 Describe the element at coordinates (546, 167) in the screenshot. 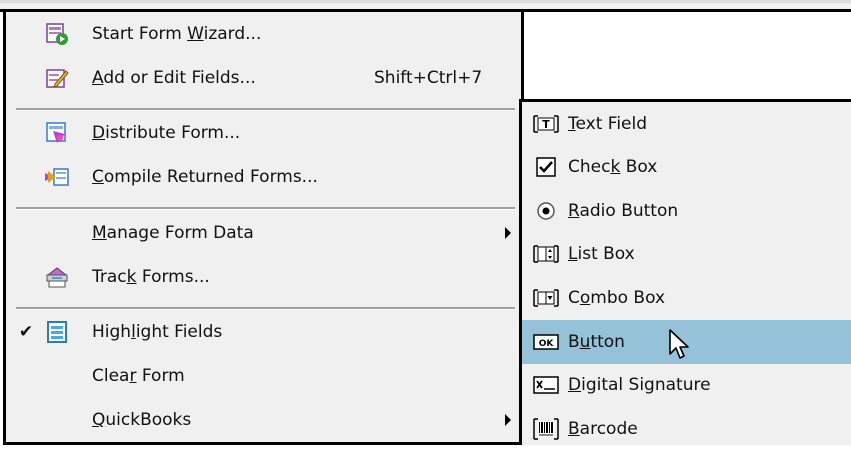

I see `check-box-icon` at that location.